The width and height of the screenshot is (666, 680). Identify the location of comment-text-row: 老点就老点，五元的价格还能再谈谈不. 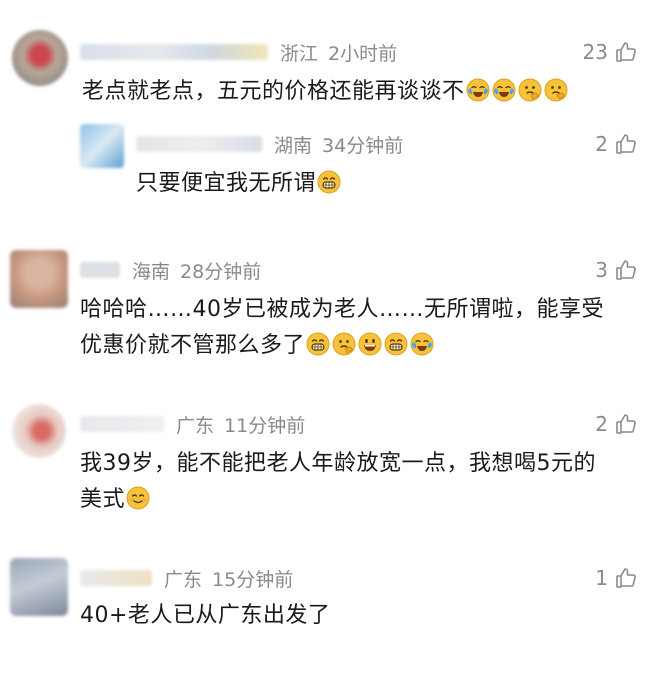
(325, 92).